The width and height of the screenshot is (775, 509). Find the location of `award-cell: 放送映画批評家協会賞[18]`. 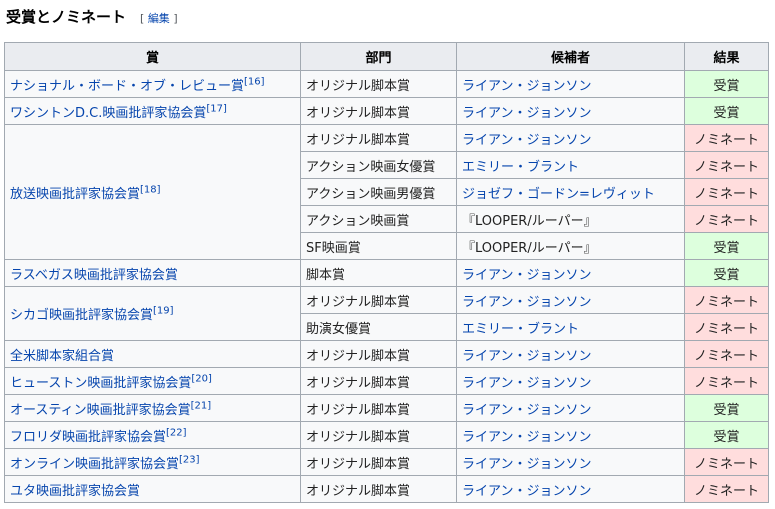

award-cell: 放送映画批評家協会賞[18] is located at coordinates (152, 192).